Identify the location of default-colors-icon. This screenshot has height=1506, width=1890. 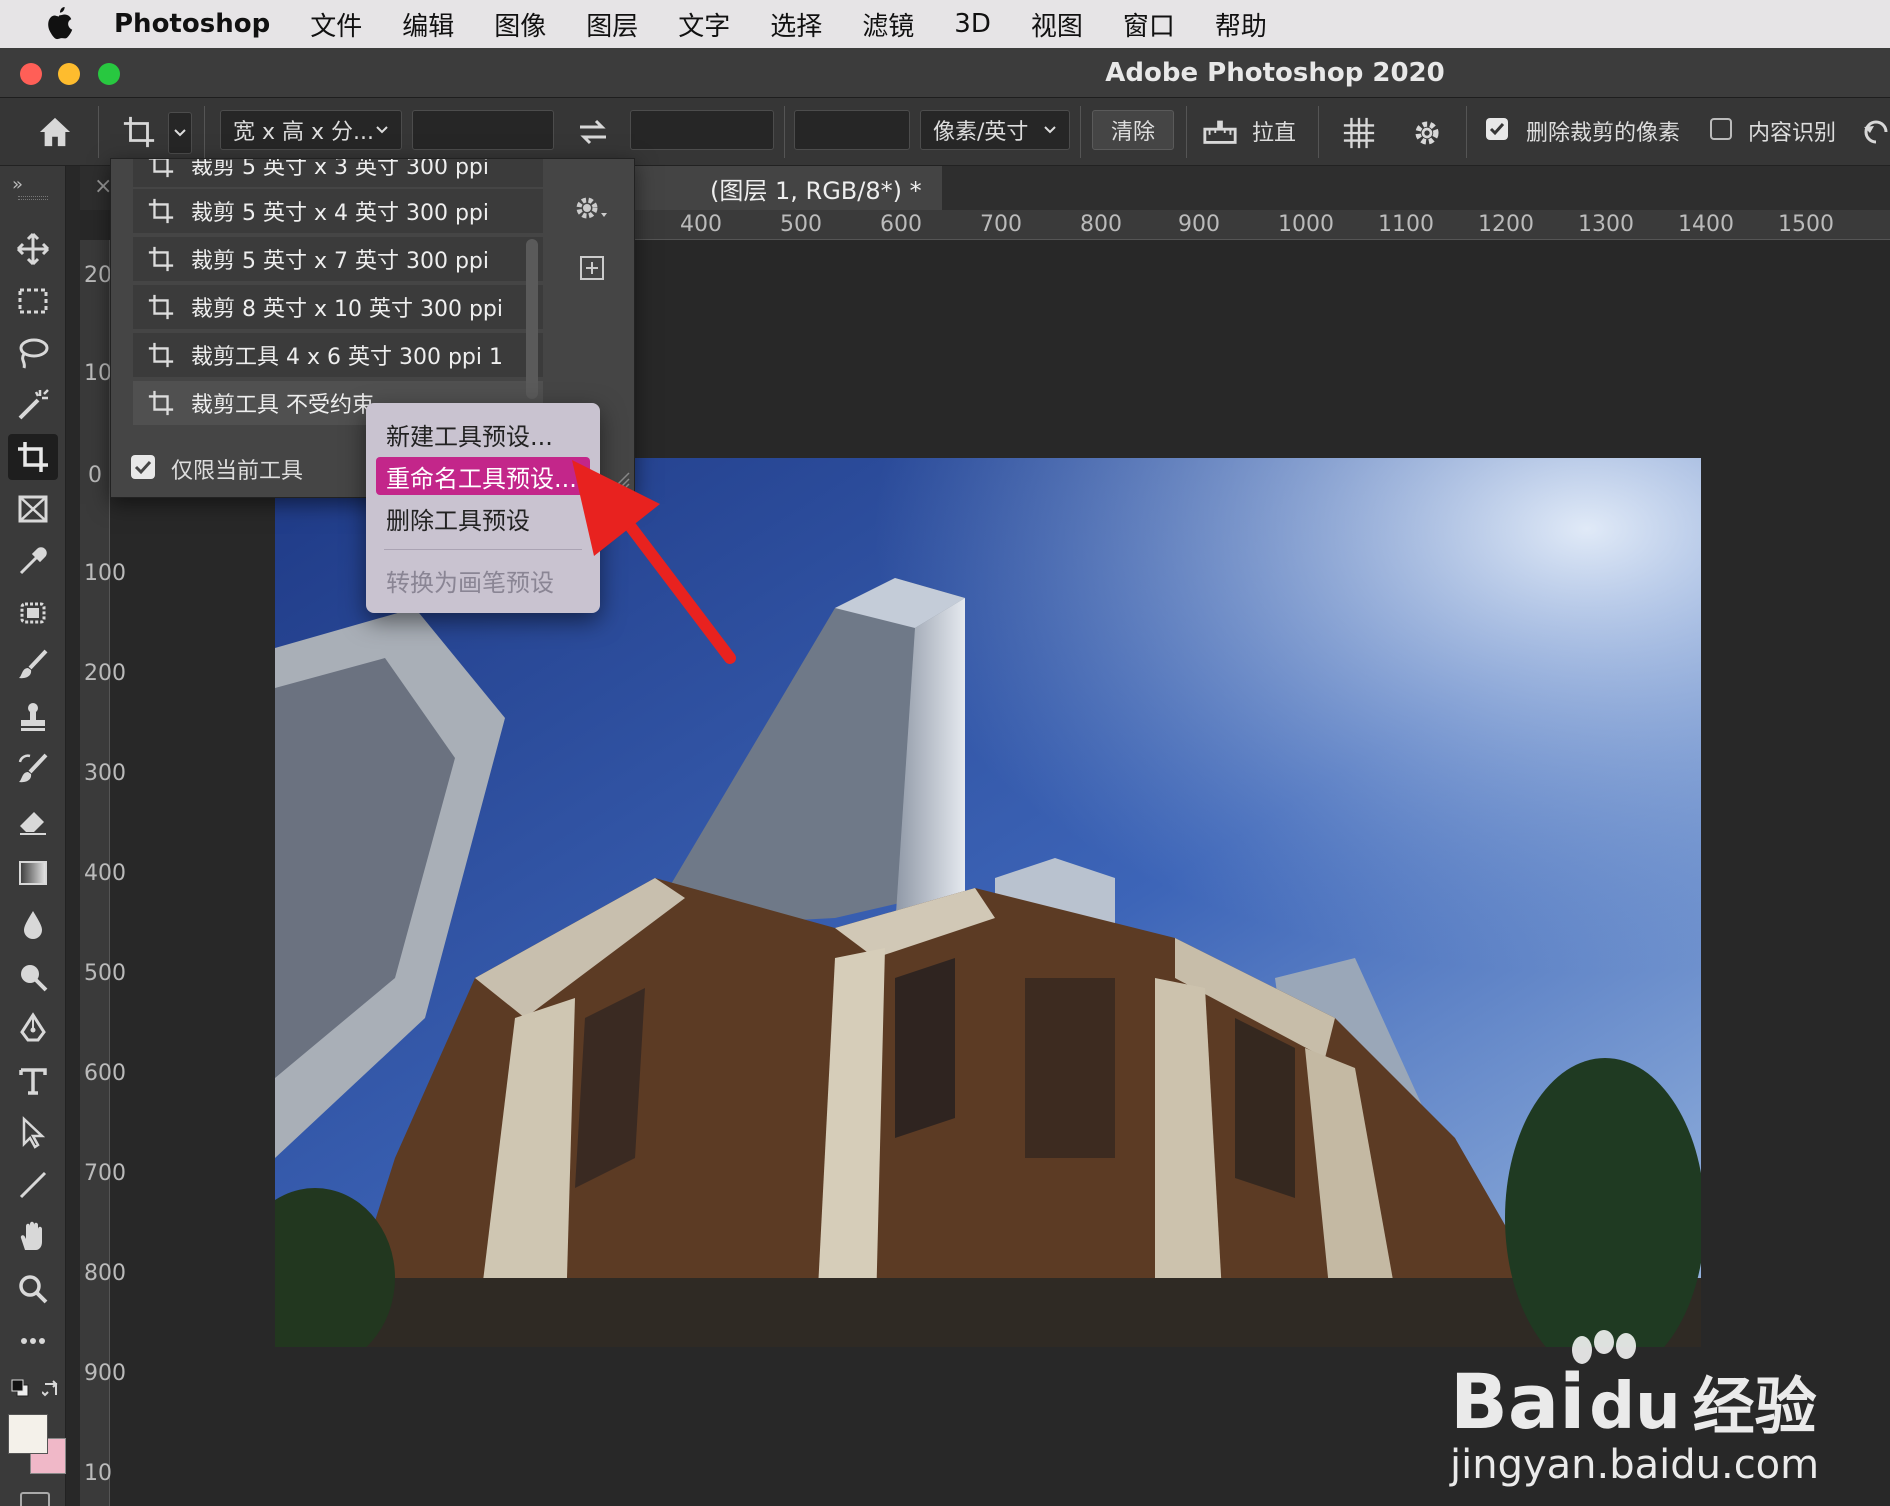
(20, 1388).